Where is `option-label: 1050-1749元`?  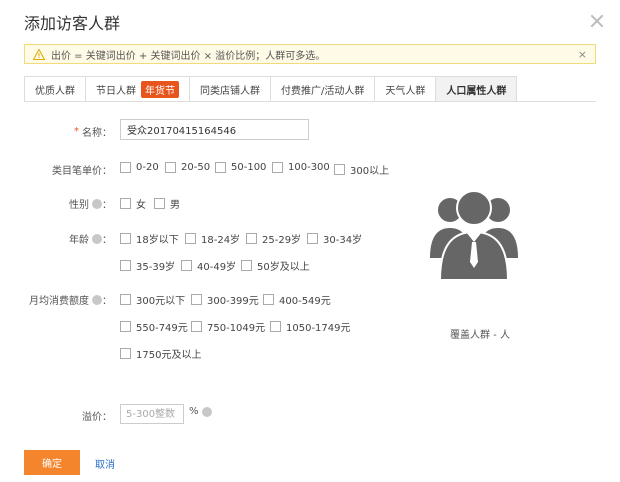
option-label: 1050-1749元 is located at coordinates (318, 328).